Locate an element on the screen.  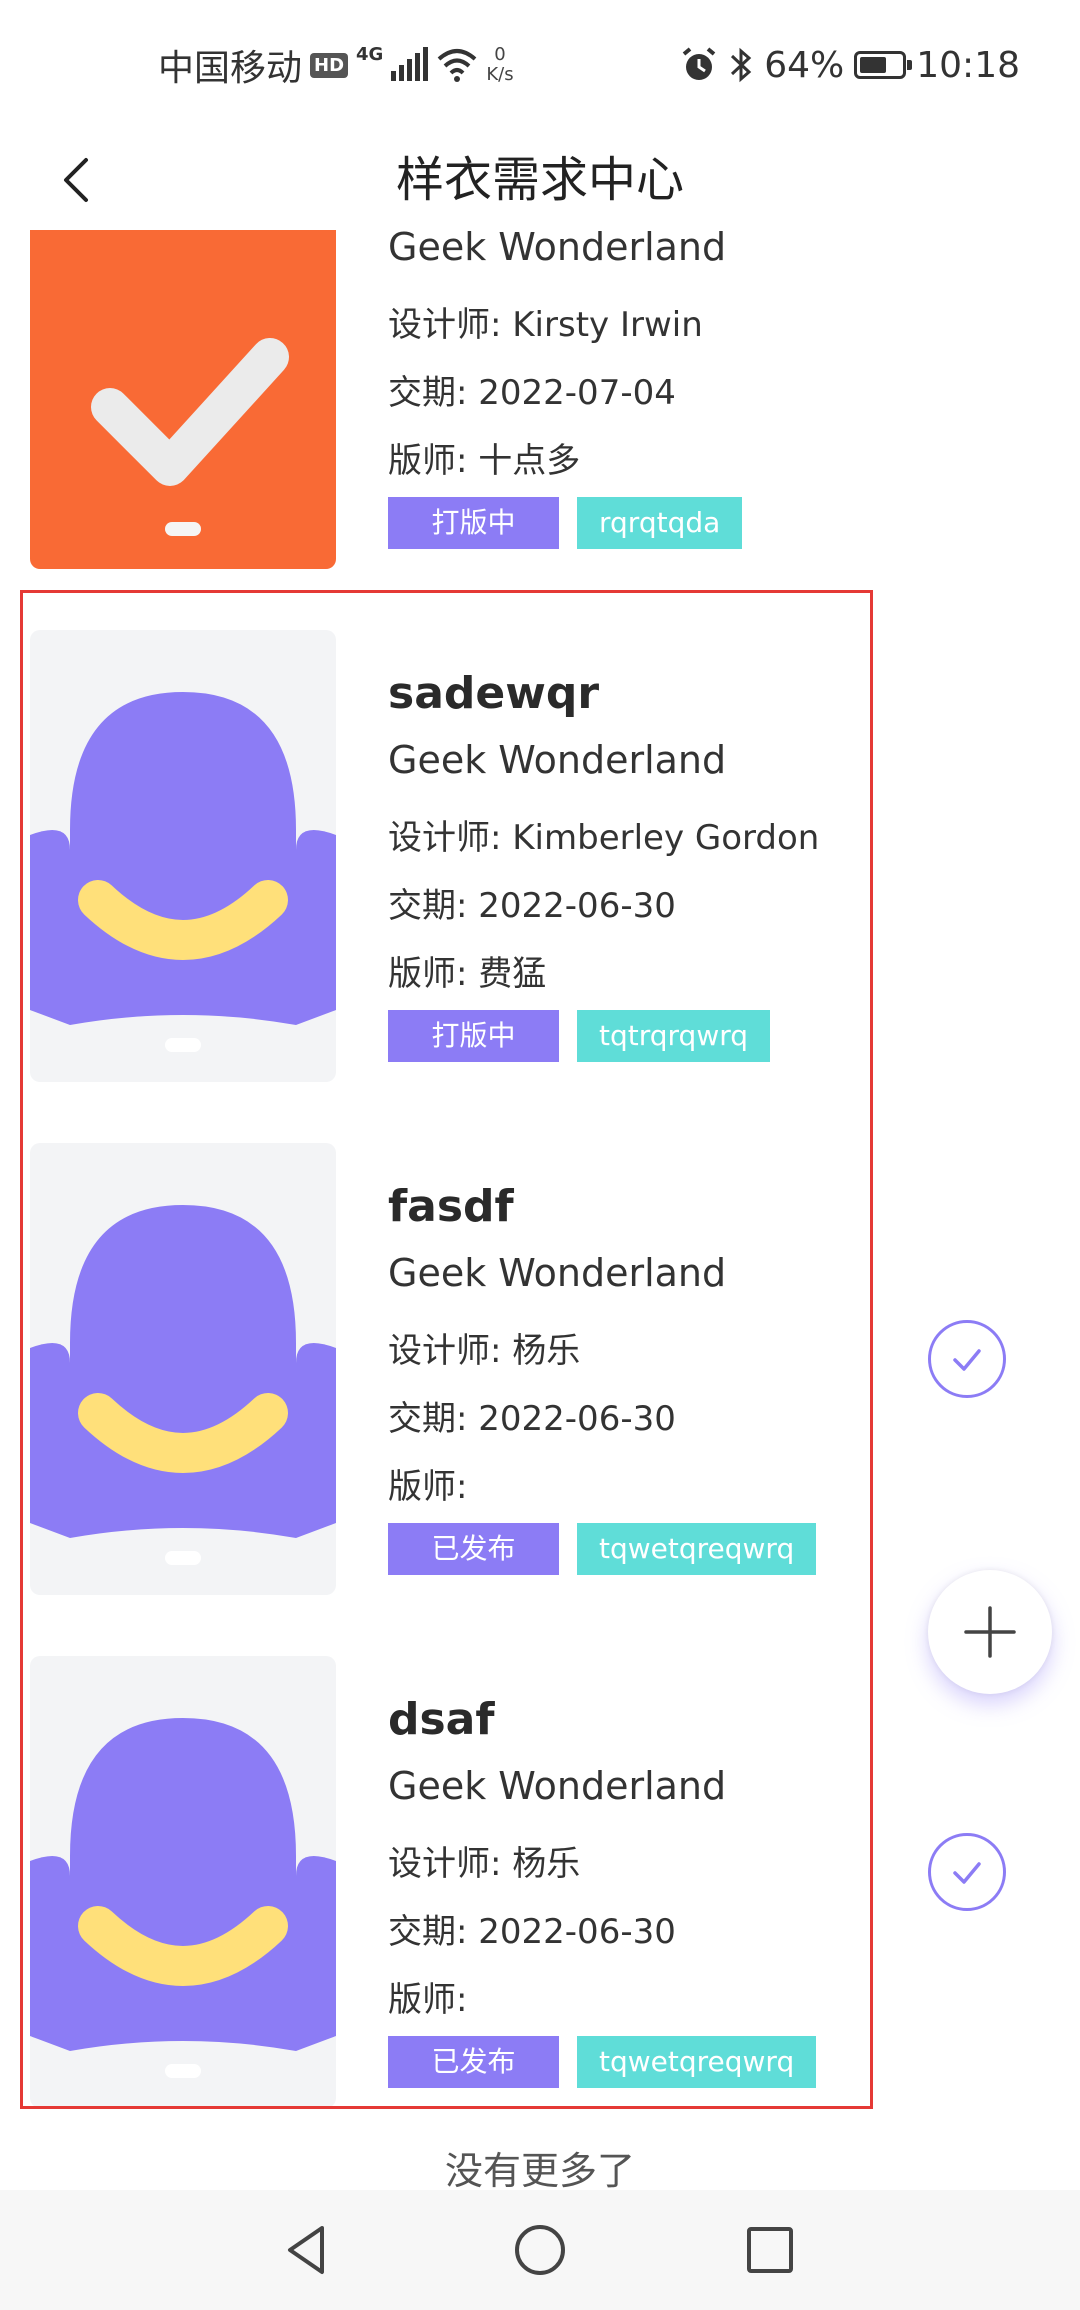
battery-fill is located at coordinates (873, 65).